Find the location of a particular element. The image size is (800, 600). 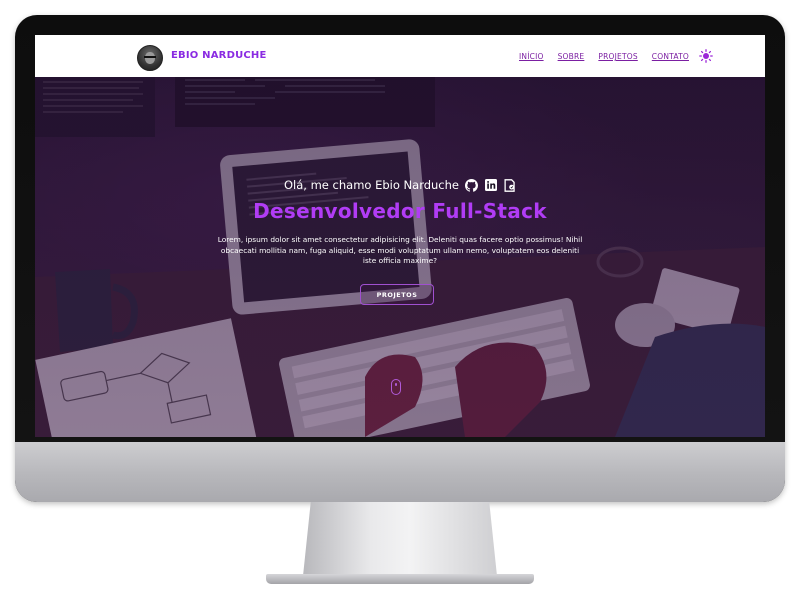

scroll-mouse-icon is located at coordinates (396, 387).